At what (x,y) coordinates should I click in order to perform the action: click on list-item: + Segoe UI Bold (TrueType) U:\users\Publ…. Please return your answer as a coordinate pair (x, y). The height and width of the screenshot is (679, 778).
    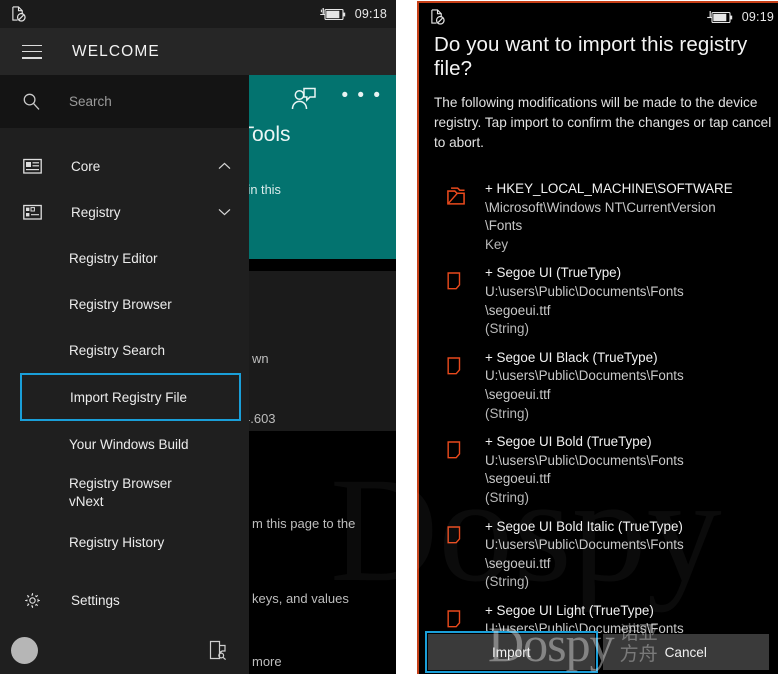
    Looking at the image, I should click on (598, 470).